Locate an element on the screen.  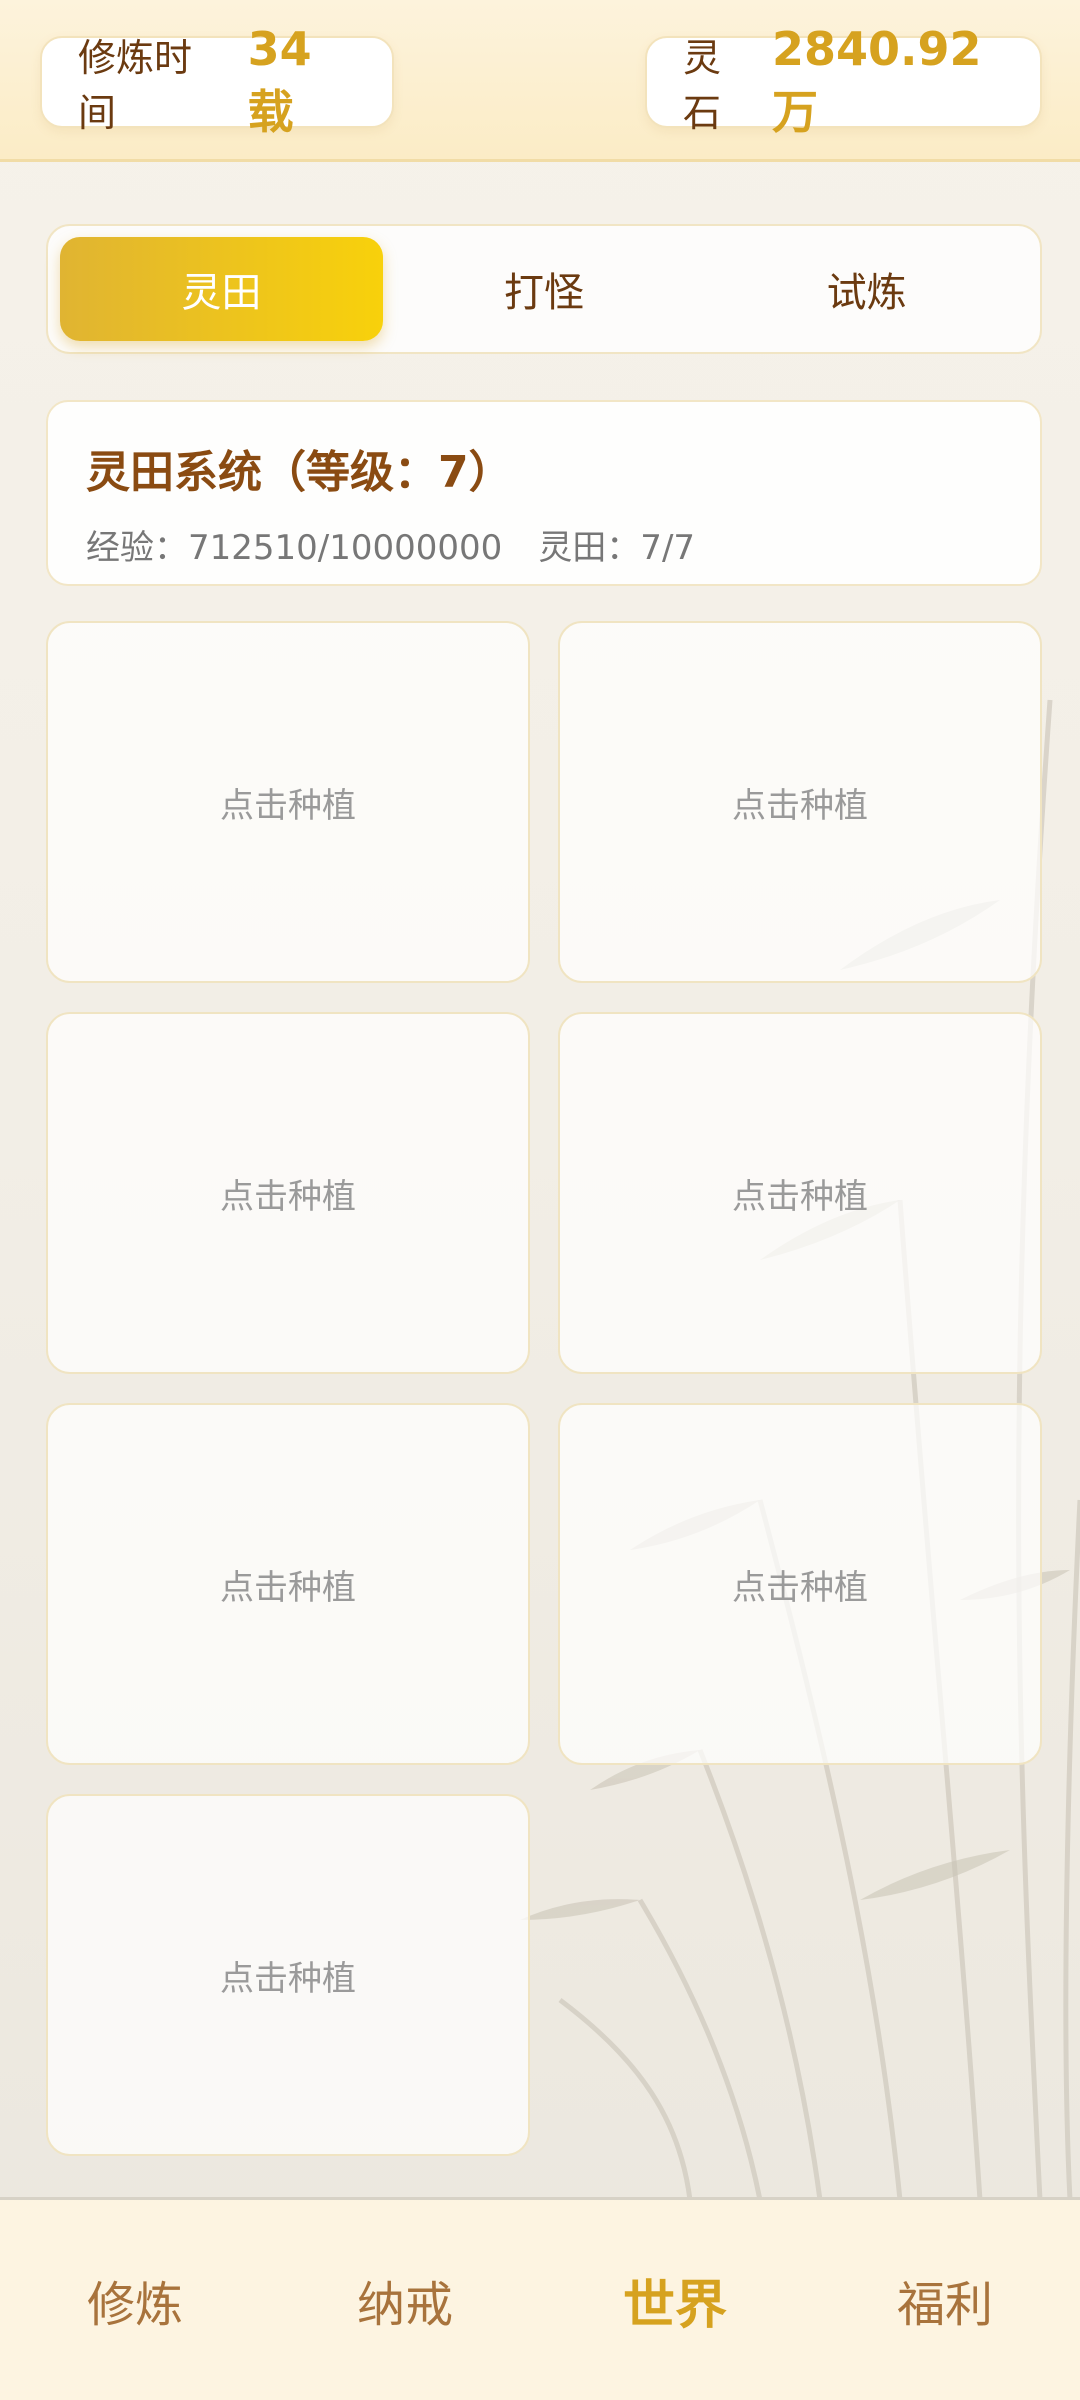
nav-welfare: 福利 is located at coordinates (945, 2300).